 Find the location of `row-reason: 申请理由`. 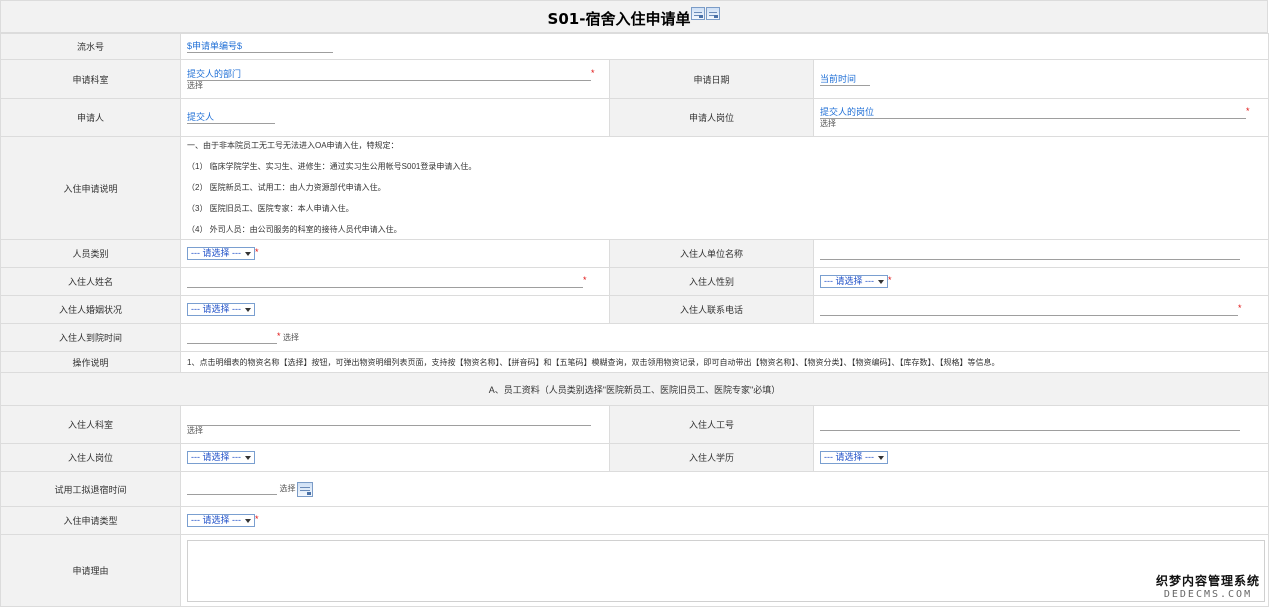

row-reason: 申请理由 is located at coordinates (634, 570).